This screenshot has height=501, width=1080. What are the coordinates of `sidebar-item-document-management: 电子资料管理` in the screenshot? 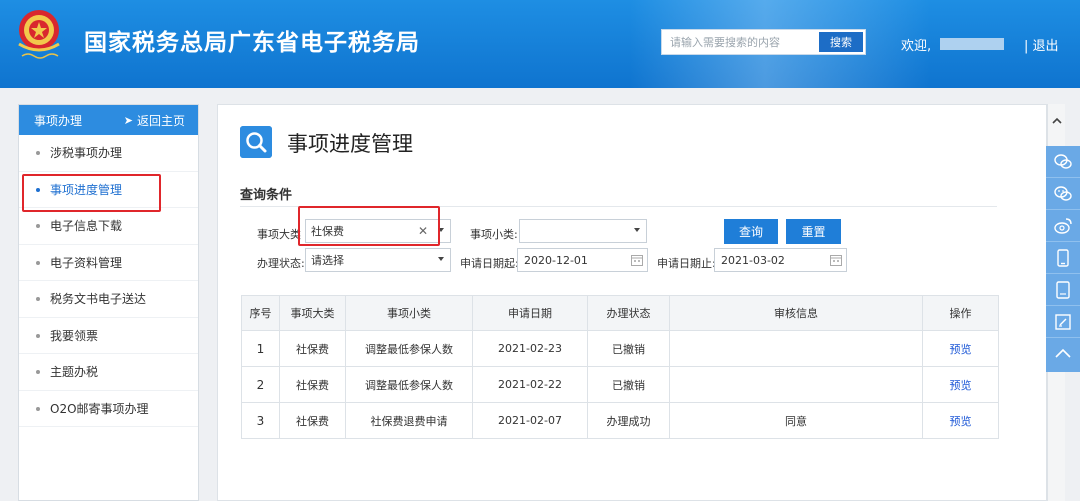 It's located at (108, 263).